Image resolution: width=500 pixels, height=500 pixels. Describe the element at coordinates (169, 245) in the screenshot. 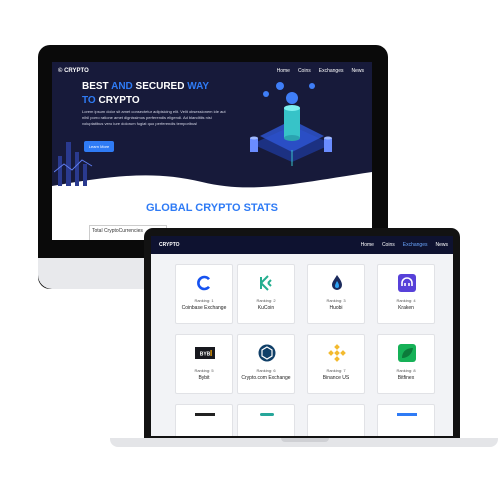

I see `laptop-logo: CRYPTO` at that location.